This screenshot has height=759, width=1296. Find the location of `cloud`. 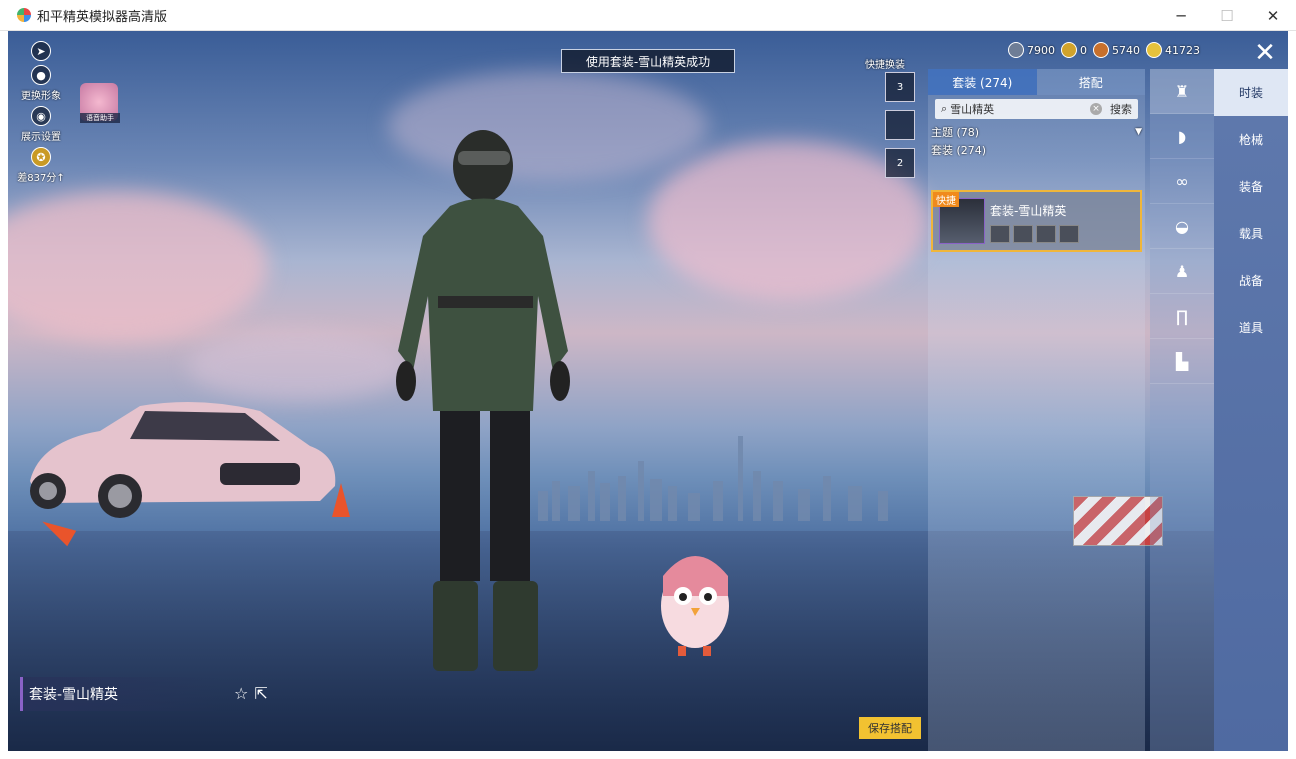

cloud is located at coordinates (138, 266).